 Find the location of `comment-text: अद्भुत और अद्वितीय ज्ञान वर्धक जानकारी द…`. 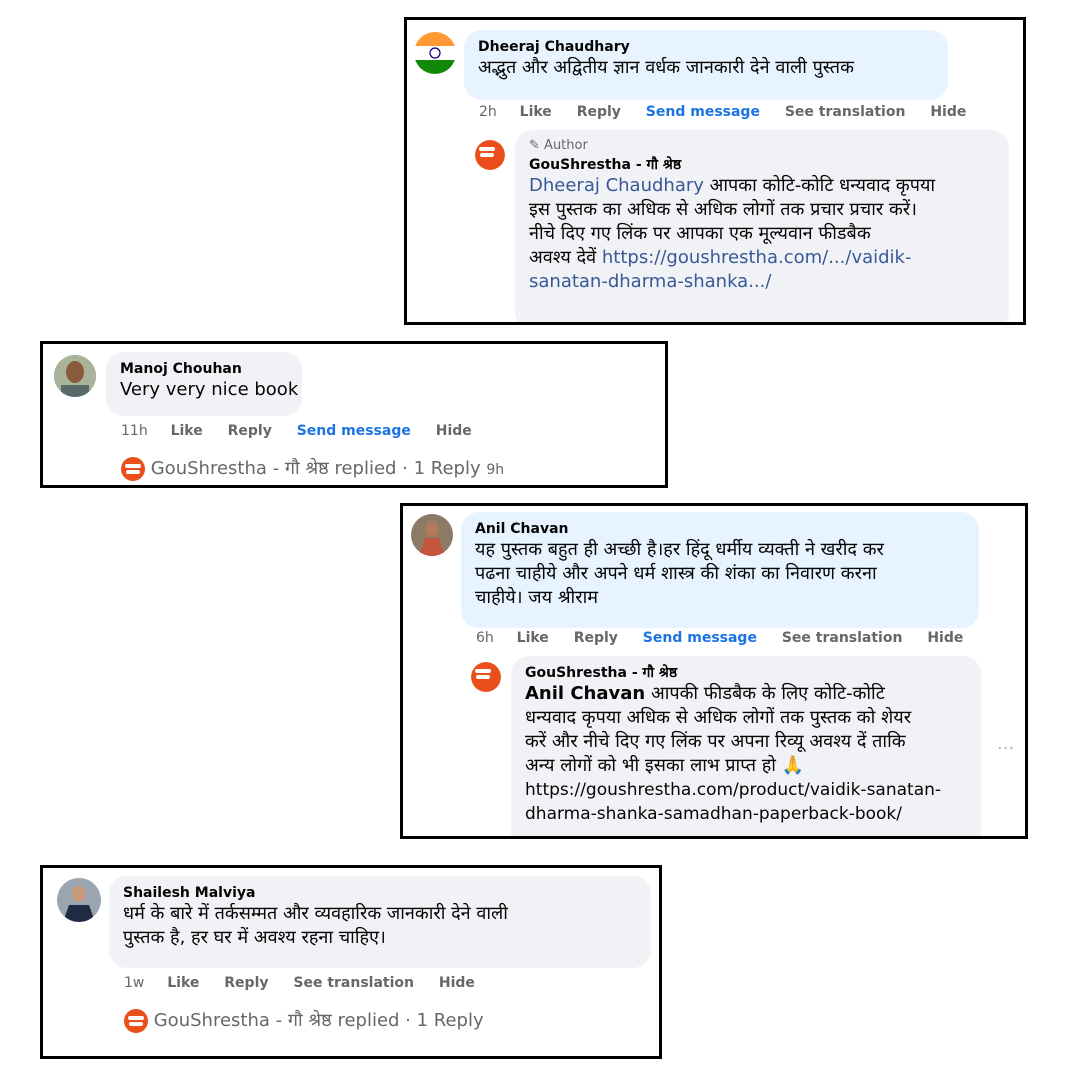

comment-text: अद्भुत और अद्वितीय ज्ञान वर्धक जानकारी द… is located at coordinates (666, 67).